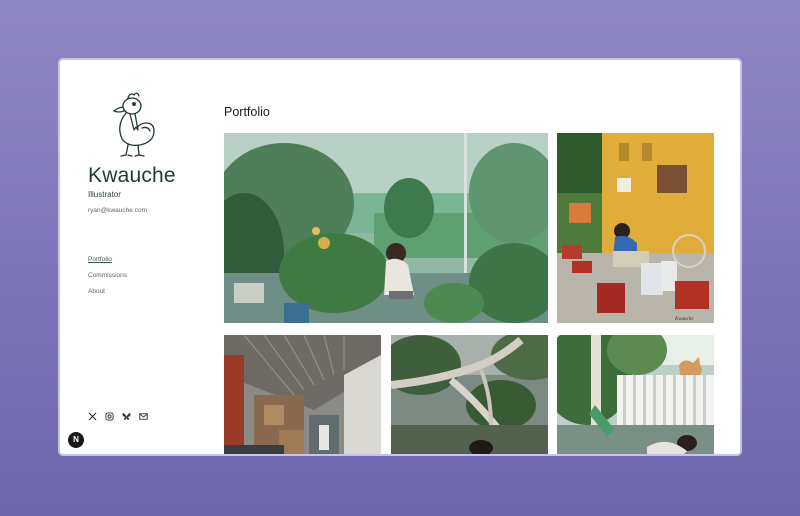 The height and width of the screenshot is (516, 800). Describe the element at coordinates (132, 176) in the screenshot. I see `site-title: Kwauche` at that location.